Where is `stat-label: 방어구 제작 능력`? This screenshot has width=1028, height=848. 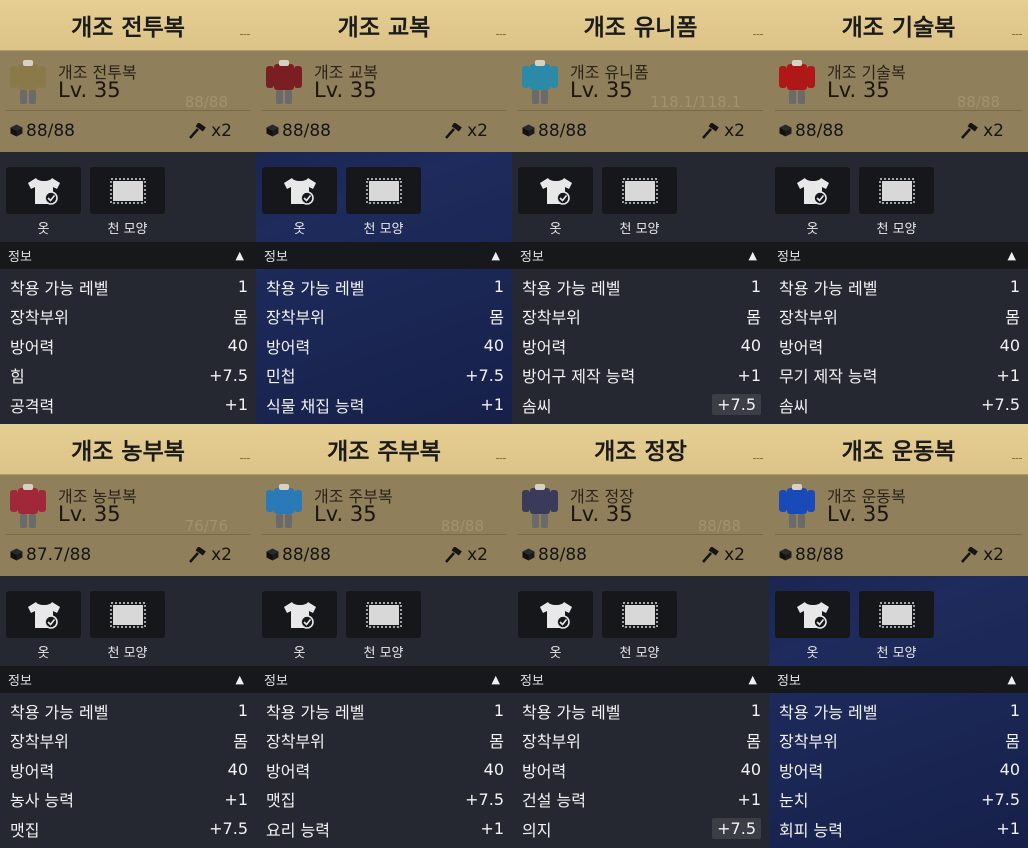
stat-label: 방어구 제작 능력 is located at coordinates (579, 377).